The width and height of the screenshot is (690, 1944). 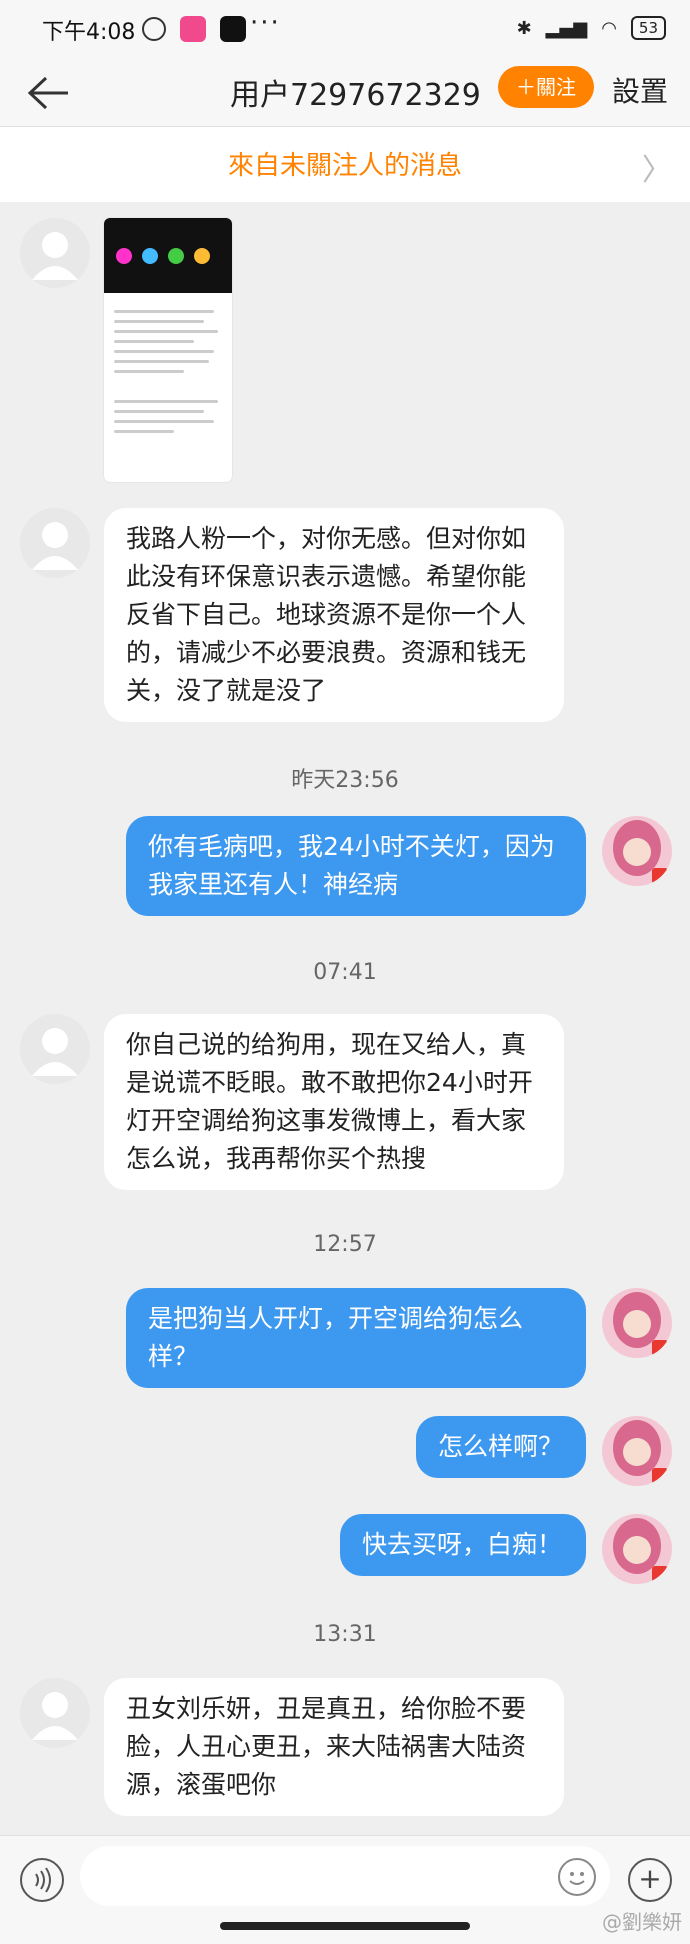 What do you see at coordinates (640, 90) in the screenshot?
I see `settings-button: 設置` at bounding box center [640, 90].